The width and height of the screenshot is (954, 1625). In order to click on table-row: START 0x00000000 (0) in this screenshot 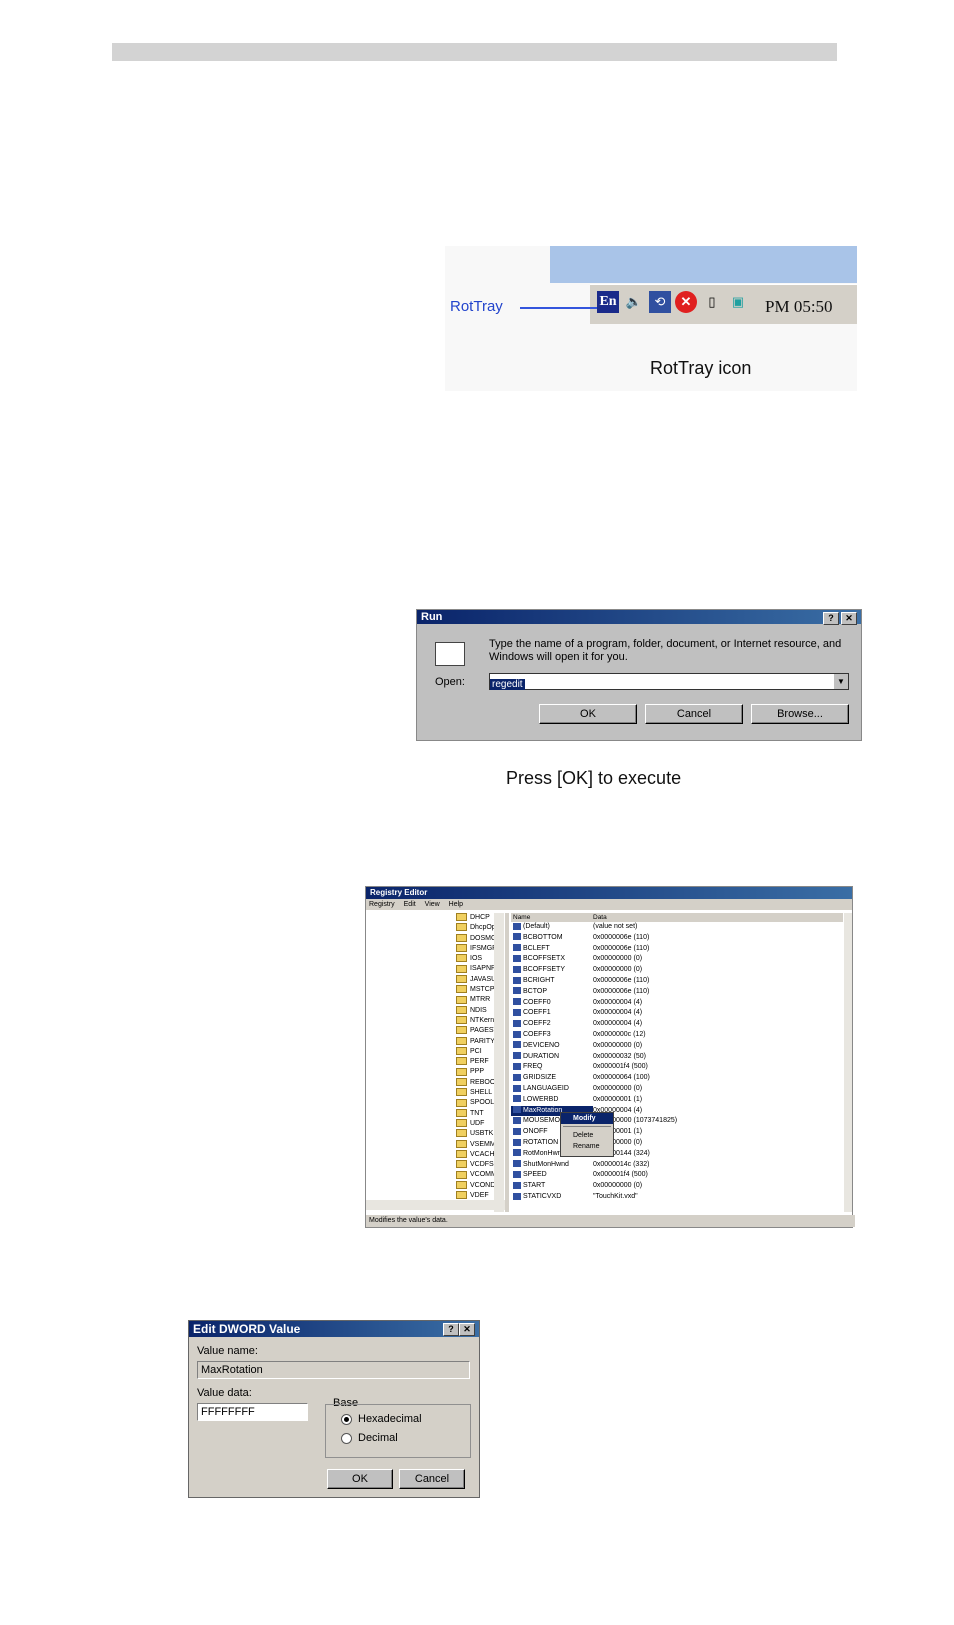, I will do `click(677, 1186)`.